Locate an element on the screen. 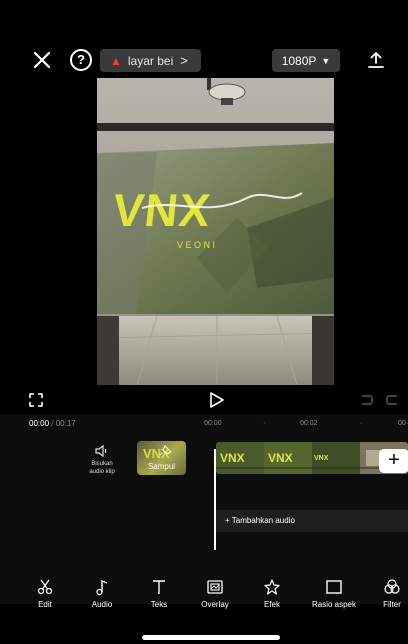 The height and width of the screenshot is (644, 408). cover-button: VNX Sampul is located at coordinates (161, 458).